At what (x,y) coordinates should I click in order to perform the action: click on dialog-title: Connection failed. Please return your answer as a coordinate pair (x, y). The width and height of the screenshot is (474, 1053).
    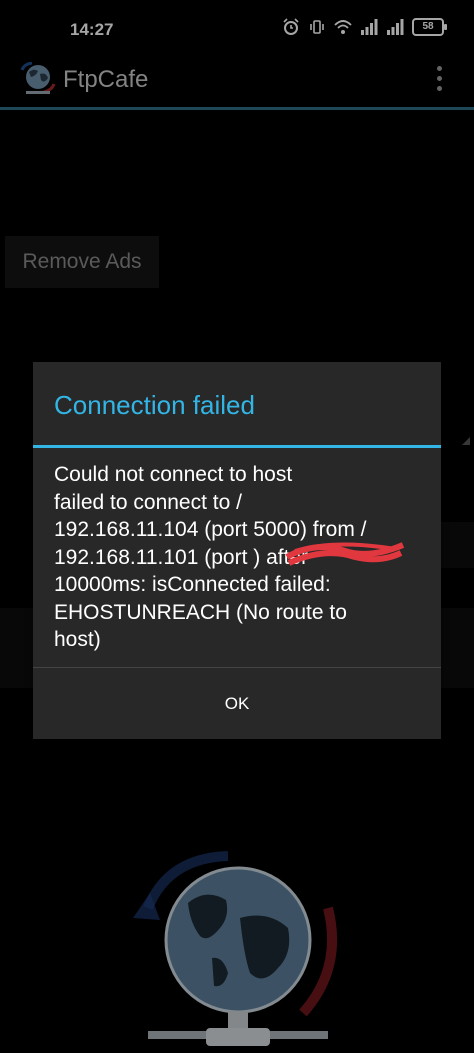
    Looking at the image, I should click on (154, 405).